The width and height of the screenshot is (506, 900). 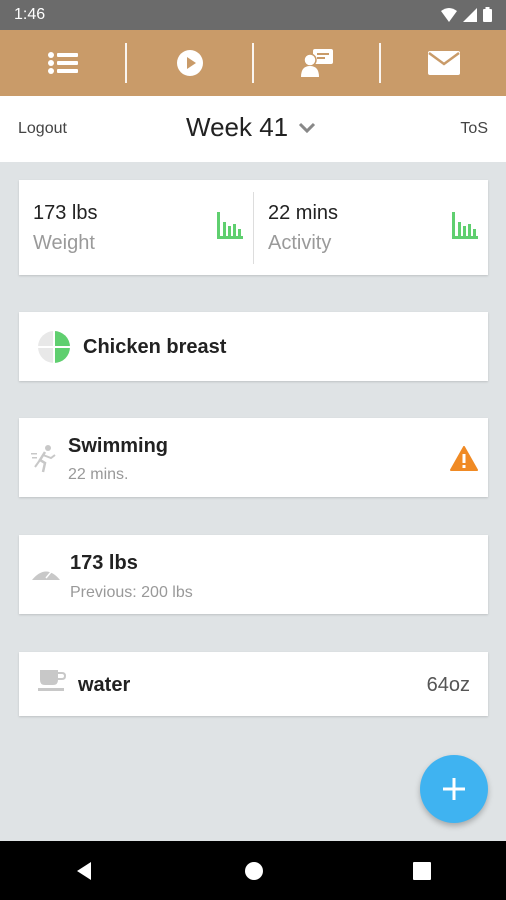 What do you see at coordinates (237, 127) in the screenshot?
I see `week-label: Week 41` at bounding box center [237, 127].